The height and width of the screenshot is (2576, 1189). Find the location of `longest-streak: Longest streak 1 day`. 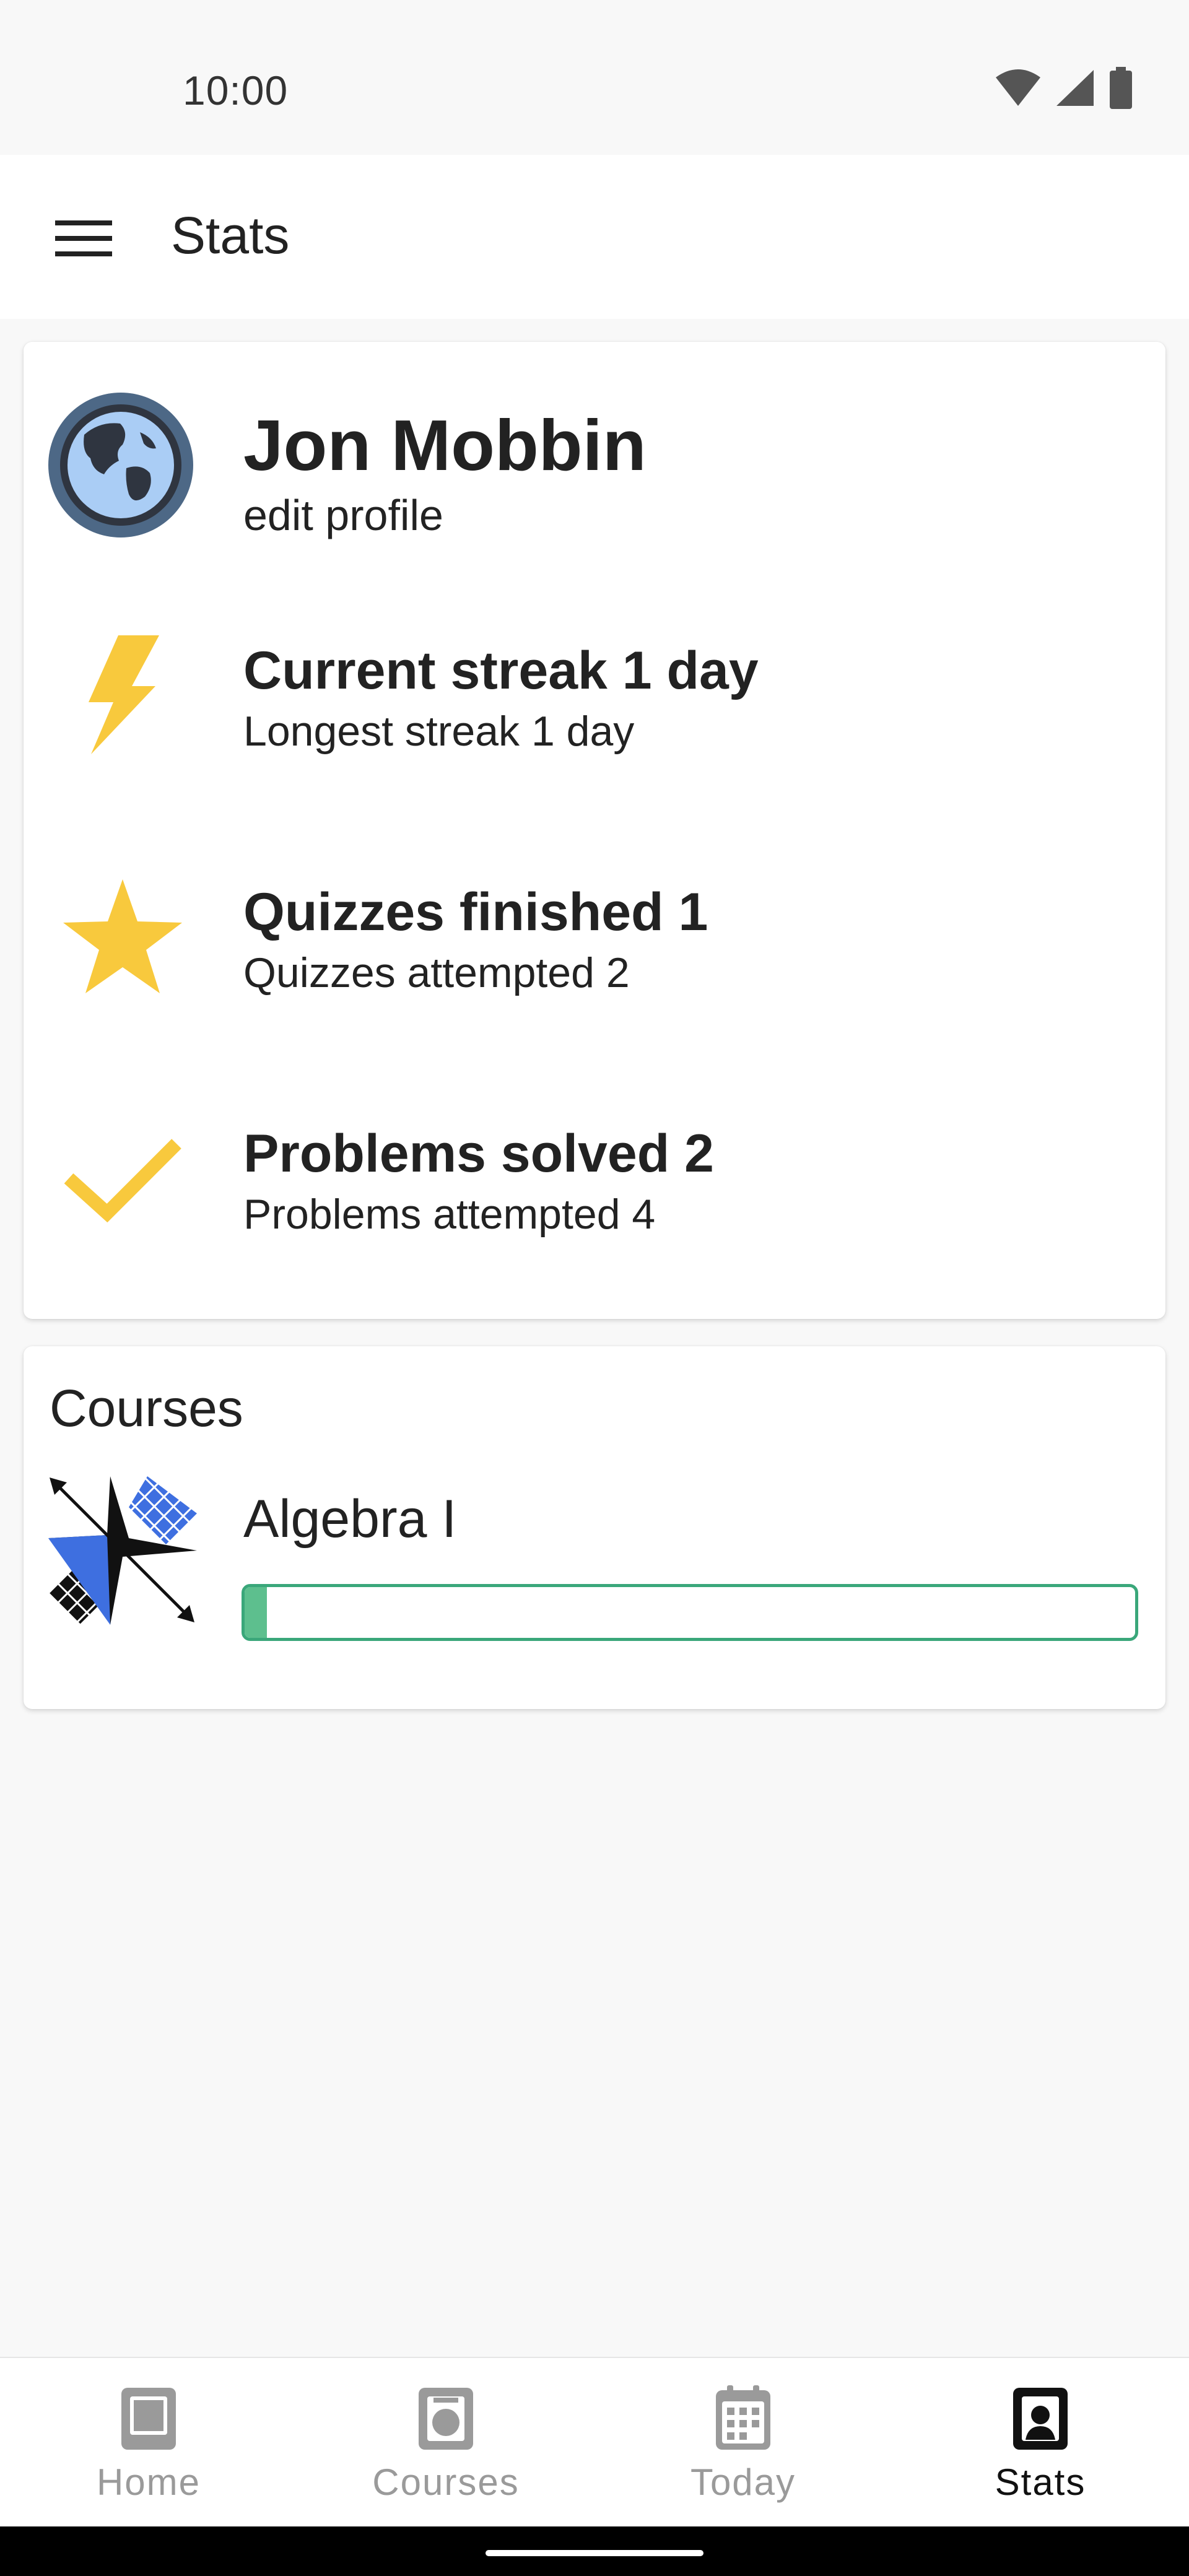

longest-streak: Longest streak 1 day is located at coordinates (439, 731).